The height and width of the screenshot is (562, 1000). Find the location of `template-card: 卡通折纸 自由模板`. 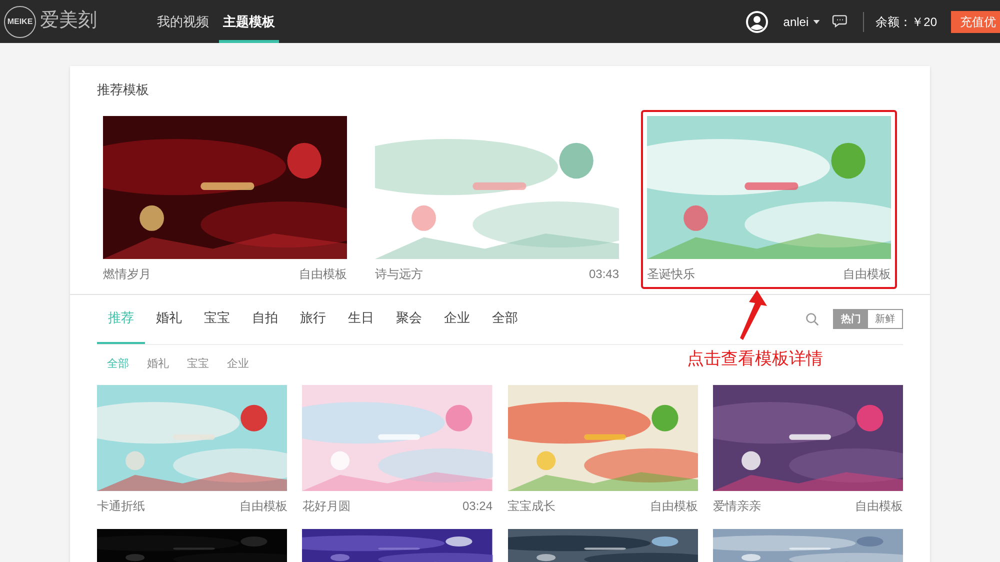

template-card: 卡通折纸 自由模板 is located at coordinates (192, 449).